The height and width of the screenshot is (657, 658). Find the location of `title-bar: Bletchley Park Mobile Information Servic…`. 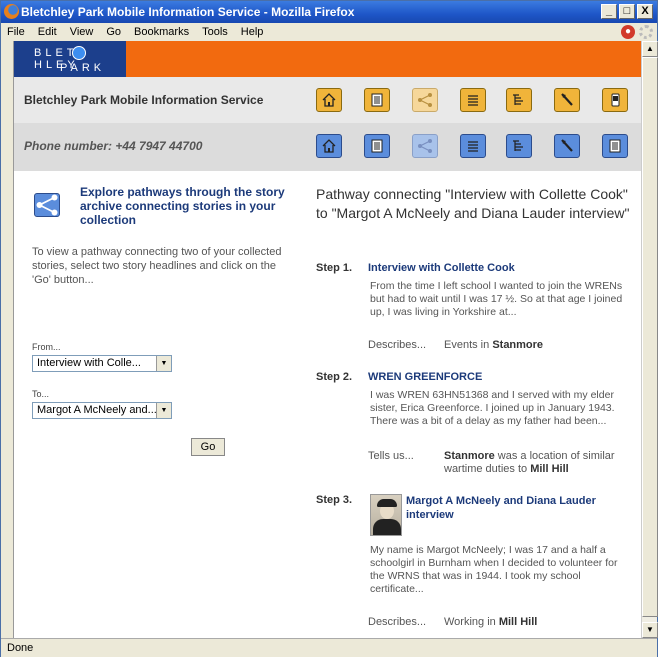

title-bar: Bletchley Park Mobile Information Servic… is located at coordinates (329, 12).